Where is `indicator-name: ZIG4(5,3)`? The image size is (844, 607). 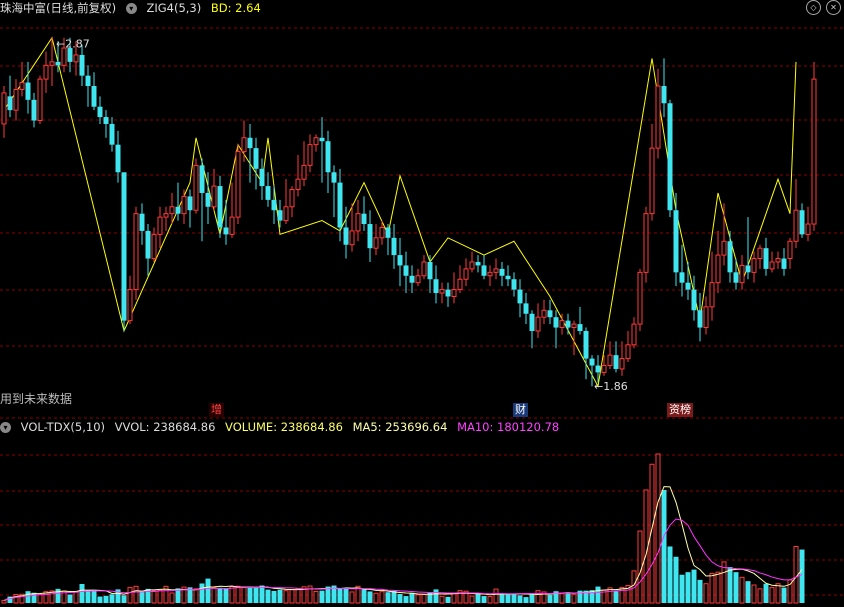 indicator-name: ZIG4(5,3) is located at coordinates (173, 8).